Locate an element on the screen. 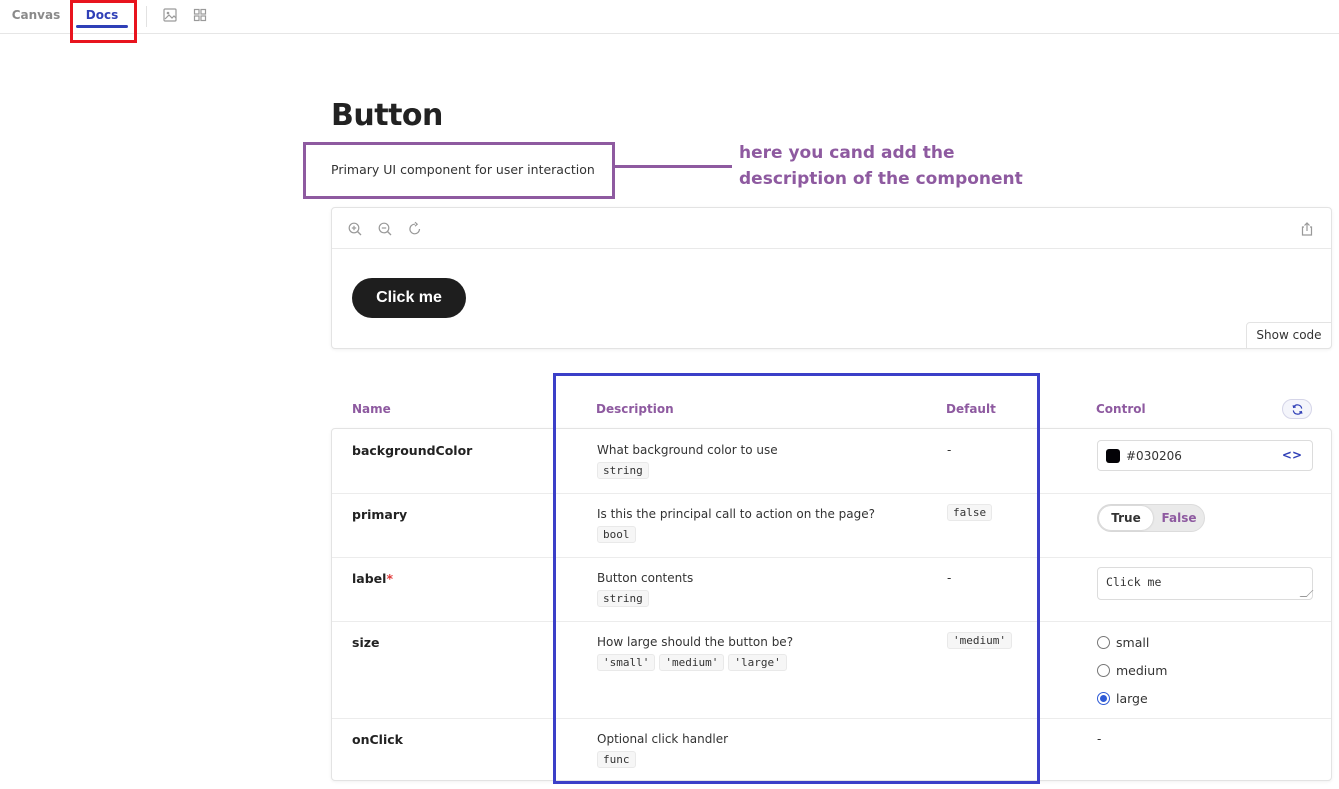 This screenshot has width=1339, height=789. resize-handle-icon is located at coordinates (1306, 593).